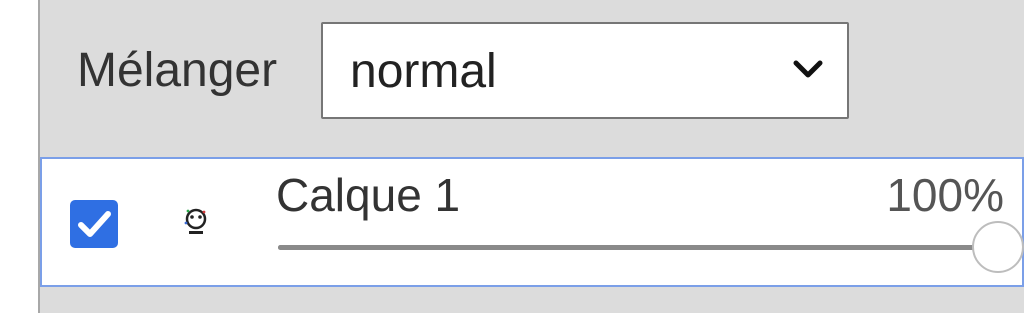 The image size is (1024, 313). Describe the element at coordinates (423, 71) in the screenshot. I see `blend-mode-value: normal` at that location.